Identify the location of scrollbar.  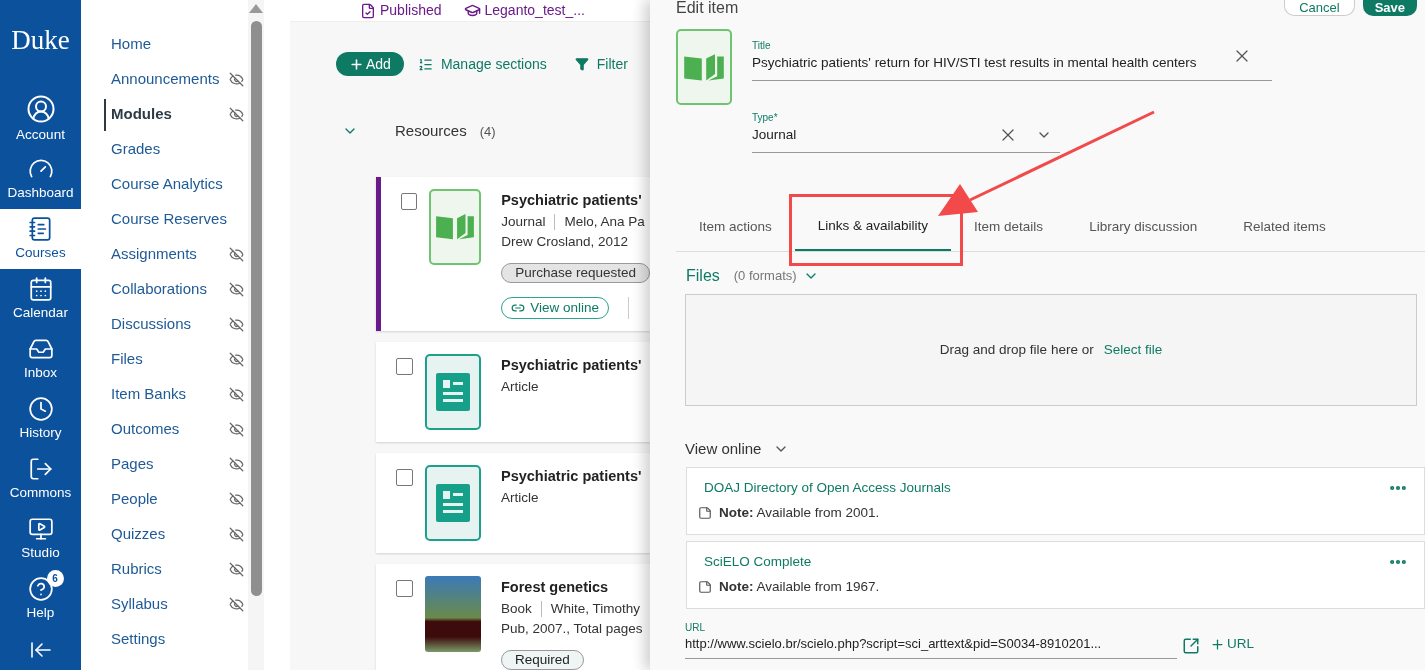
(256, 335).